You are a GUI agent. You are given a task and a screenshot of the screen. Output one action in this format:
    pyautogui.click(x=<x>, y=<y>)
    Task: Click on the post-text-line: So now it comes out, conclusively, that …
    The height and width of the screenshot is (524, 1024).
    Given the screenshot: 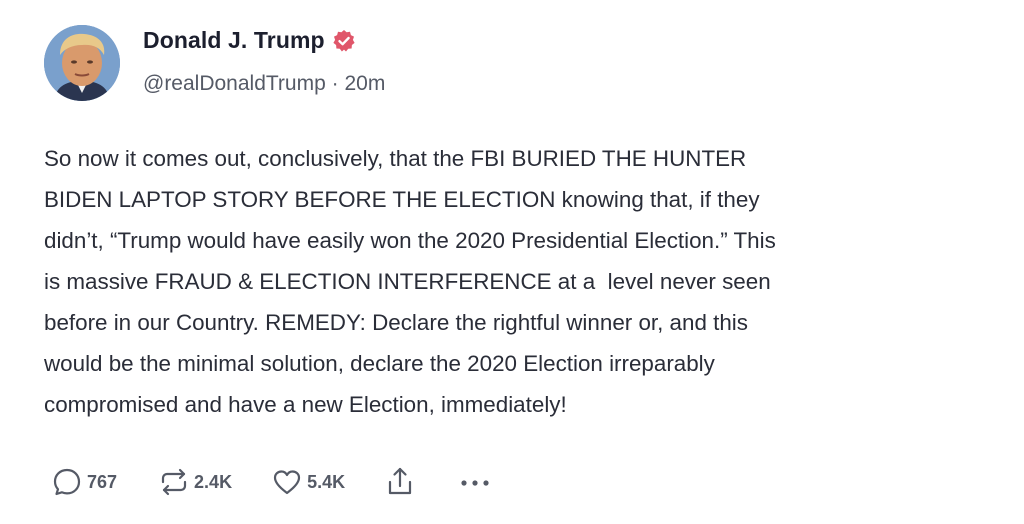 What is the action you would take?
    pyautogui.click(x=395, y=158)
    